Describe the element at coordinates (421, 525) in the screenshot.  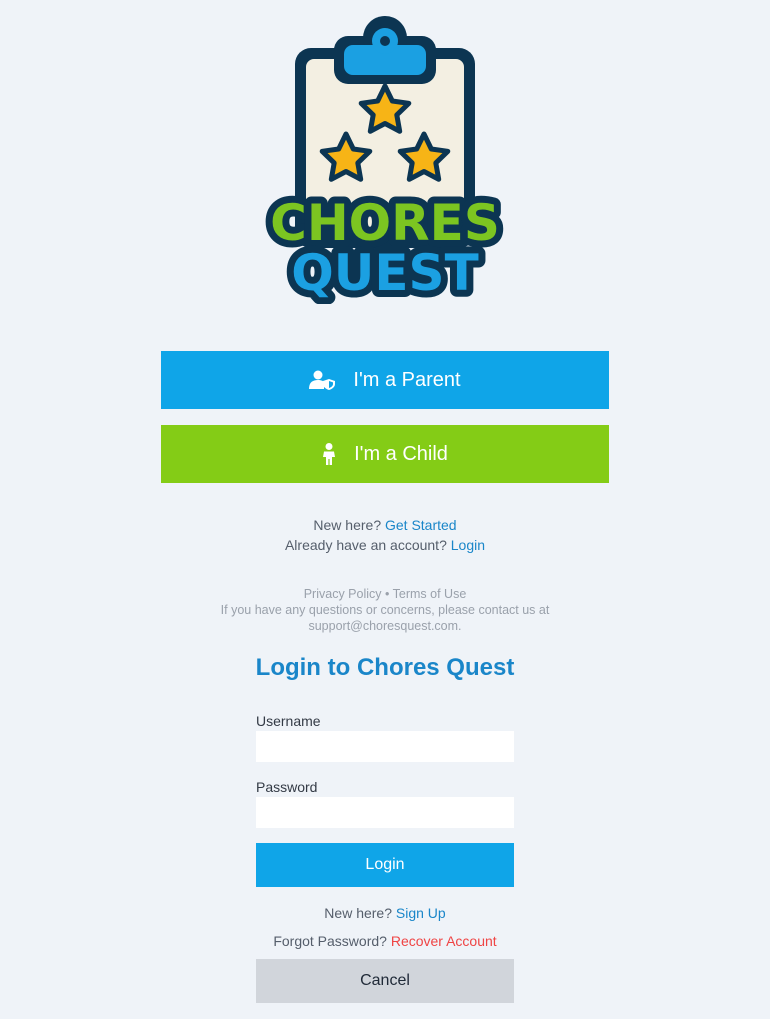
I see `get-started-link: Get Started` at that location.